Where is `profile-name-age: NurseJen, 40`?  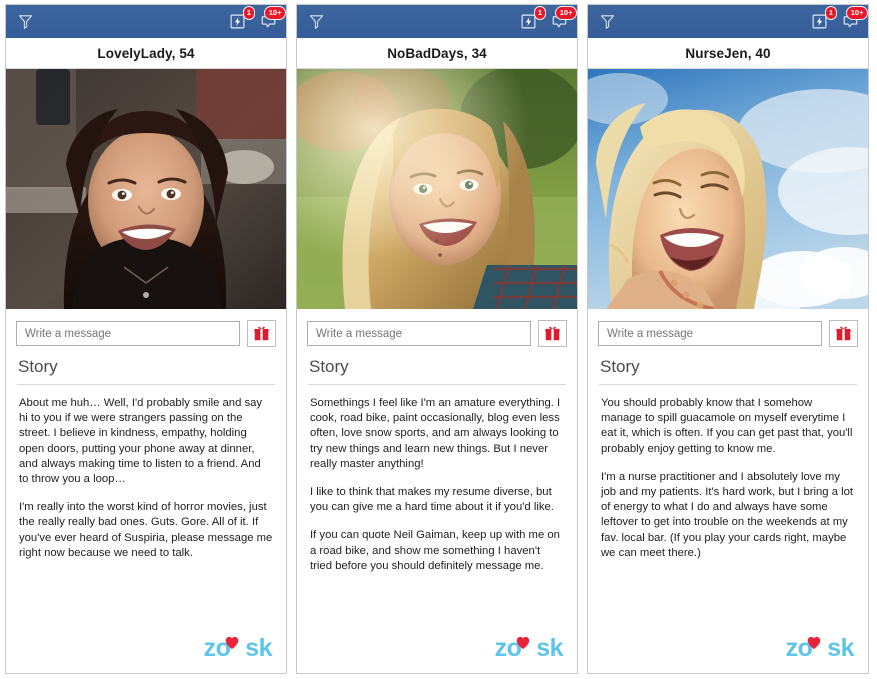
profile-name-age: NurseJen, 40 is located at coordinates (728, 53).